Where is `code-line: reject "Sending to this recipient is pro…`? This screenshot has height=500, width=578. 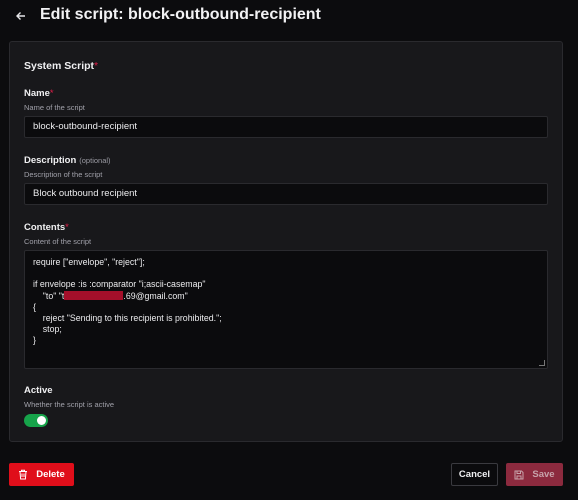
code-line: reject "Sending to this recipient is pro… is located at coordinates (127, 317).